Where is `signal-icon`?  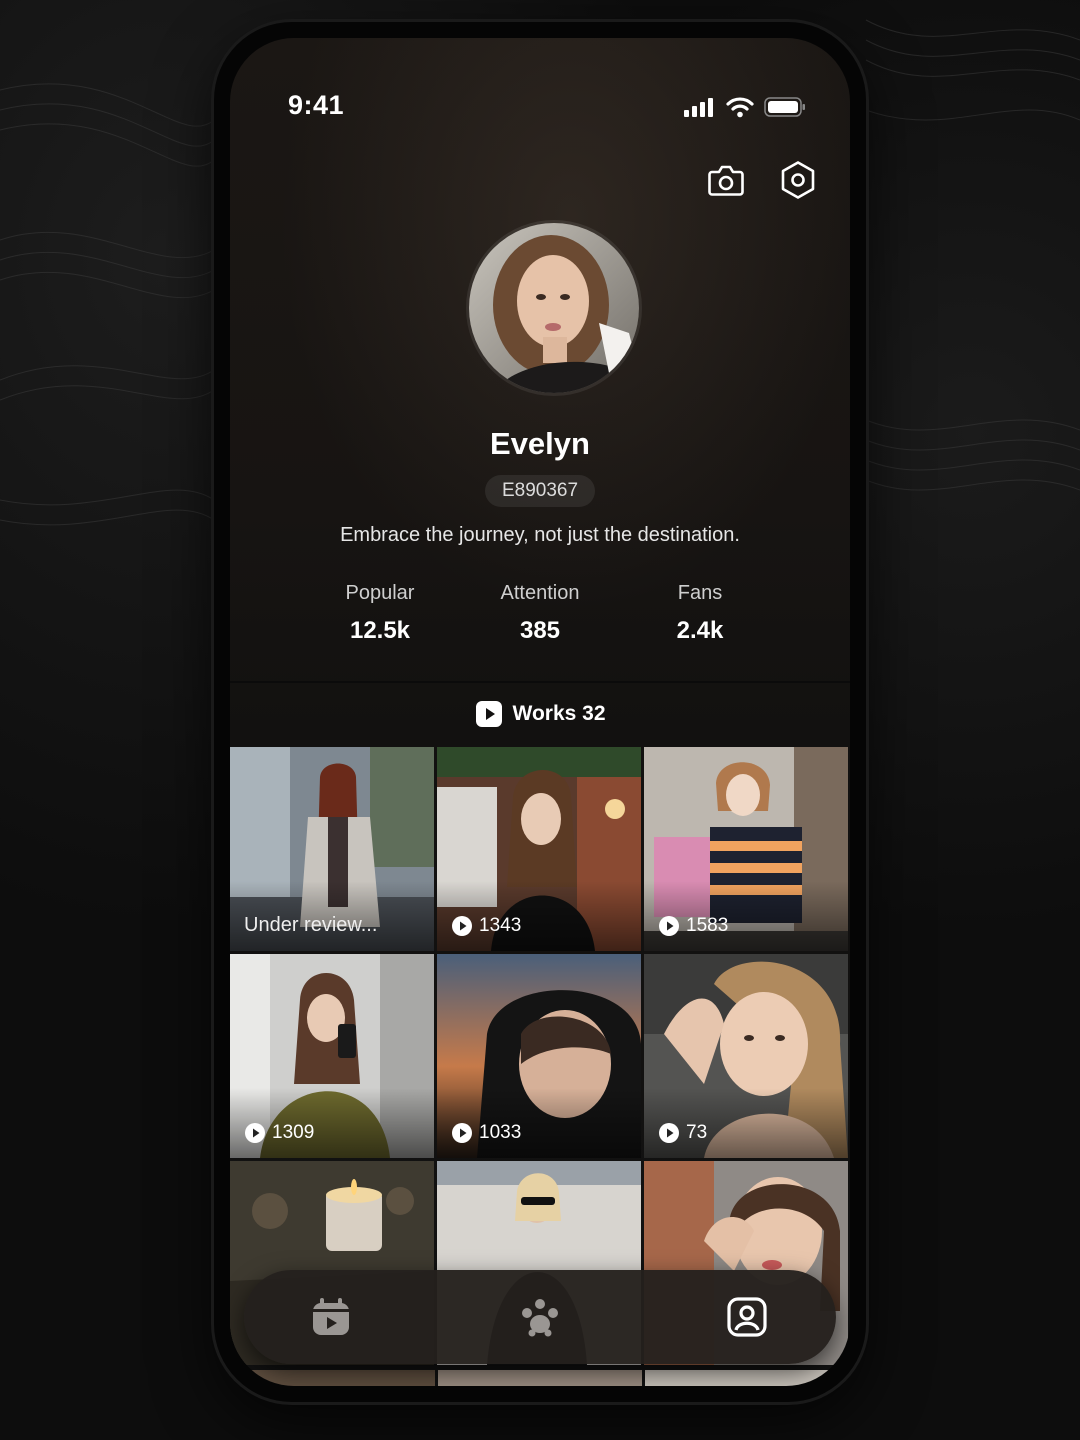
signal-icon is located at coordinates (698, 107).